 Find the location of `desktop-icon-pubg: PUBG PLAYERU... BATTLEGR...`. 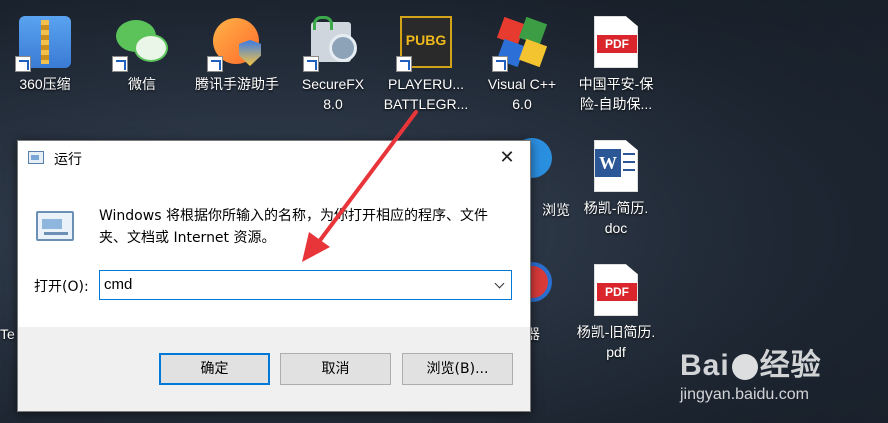

desktop-icon-pubg: PUBG PLAYERU... BATTLEGR... is located at coordinates (426, 65).